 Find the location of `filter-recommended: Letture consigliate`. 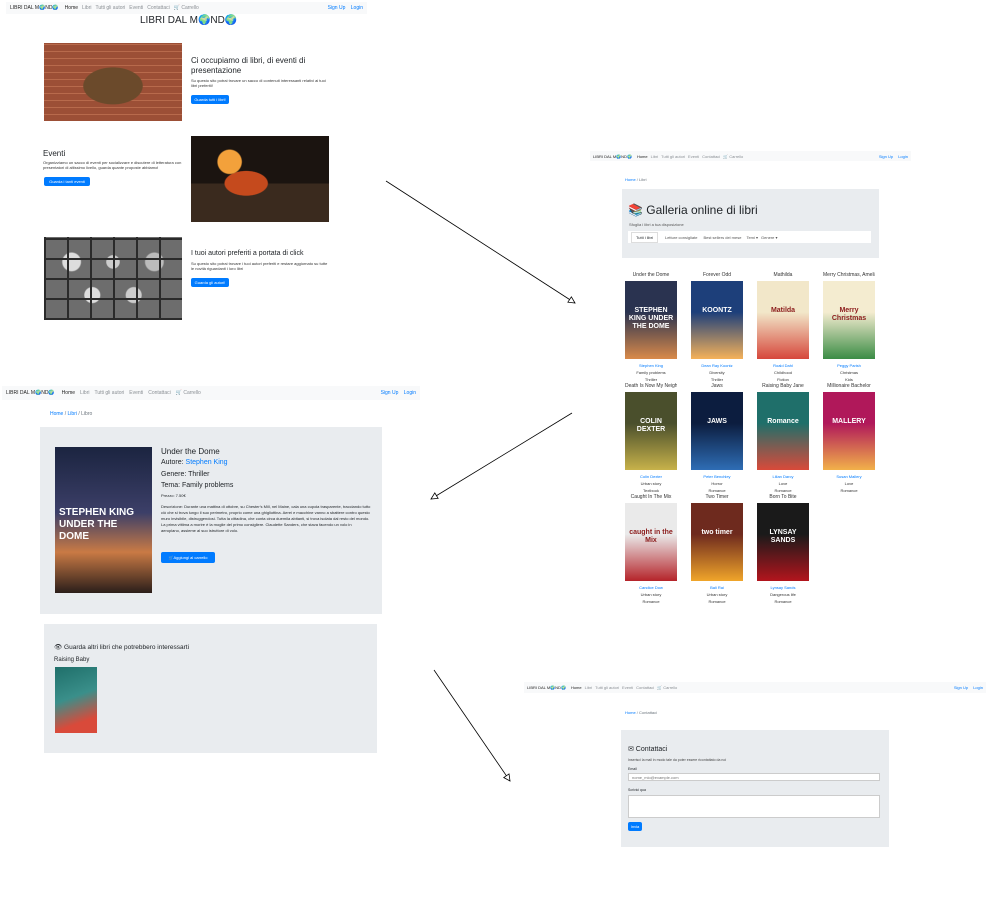

filter-recommended: Letture consigliate is located at coordinates (681, 237).